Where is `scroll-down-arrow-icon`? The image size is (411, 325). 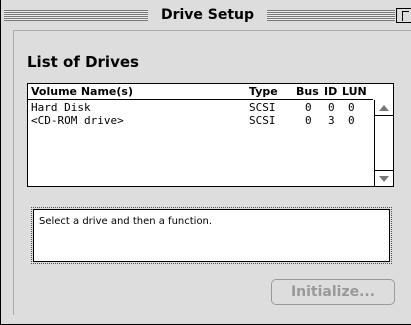 scroll-down-arrow-icon is located at coordinates (384, 178).